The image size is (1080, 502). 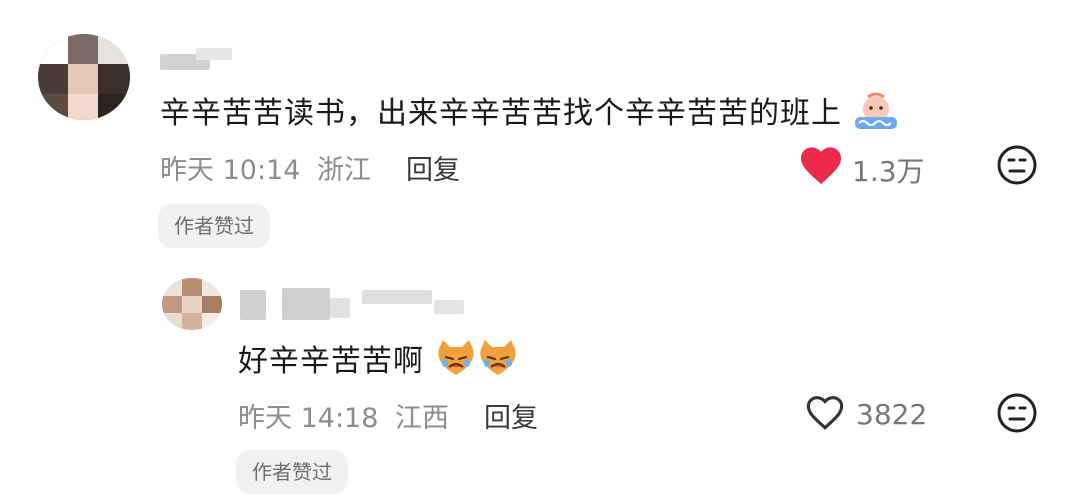 What do you see at coordinates (308, 418) in the screenshot?
I see `timestamp: 昨天 14:18` at bounding box center [308, 418].